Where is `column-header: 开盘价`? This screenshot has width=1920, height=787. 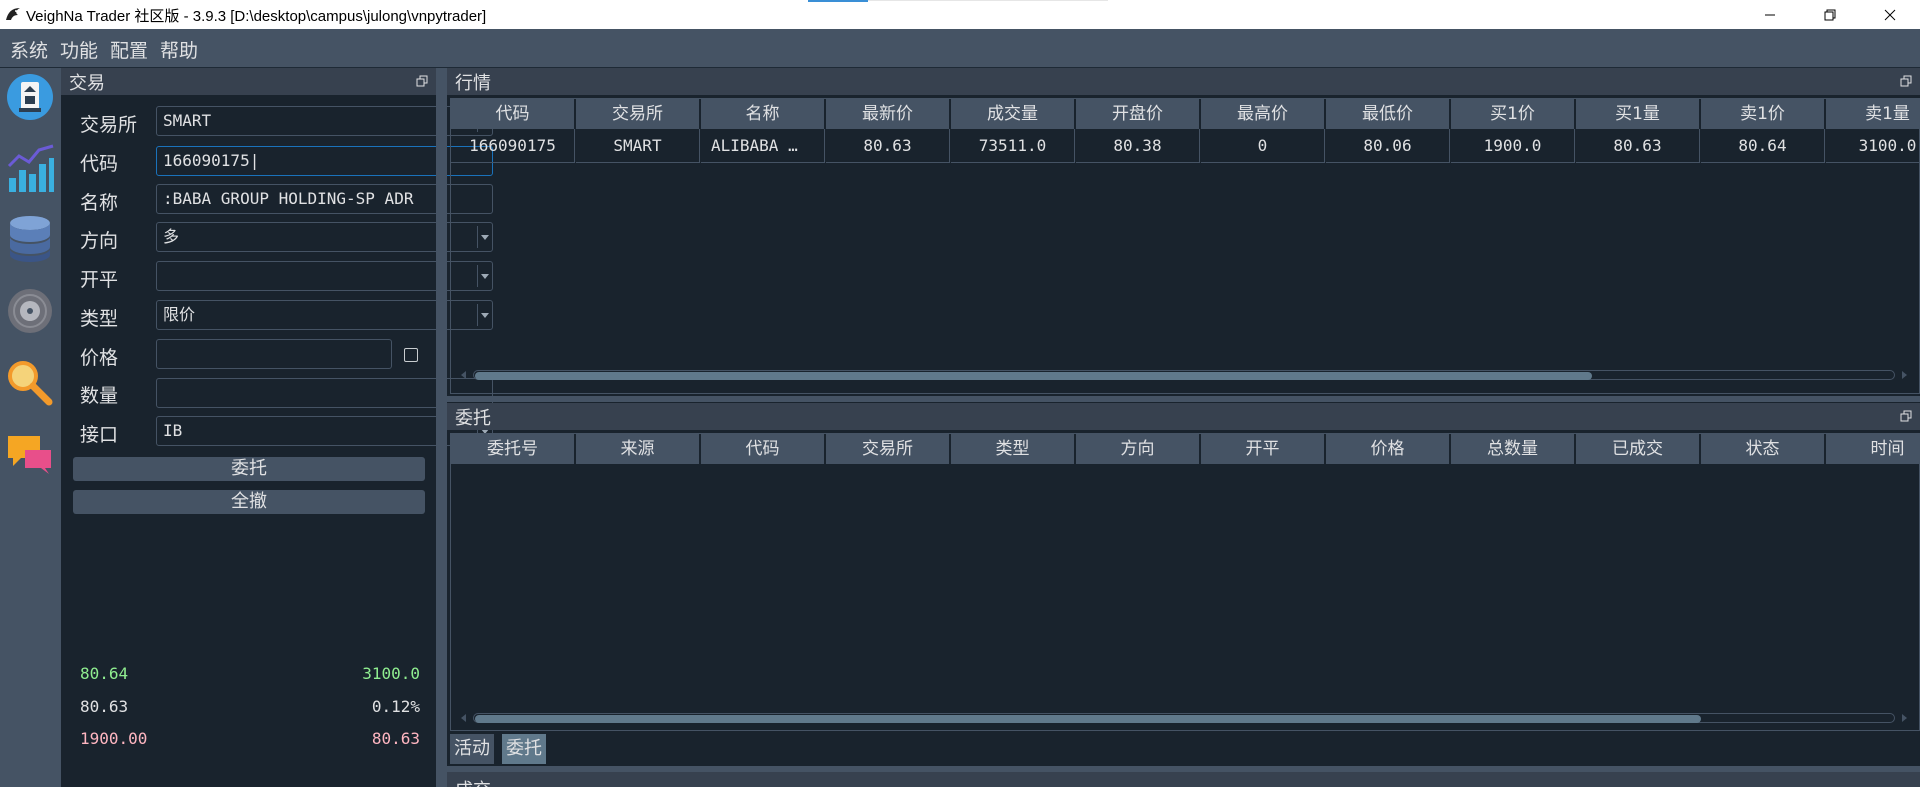
column-header: 开盘价 is located at coordinates (1138, 114).